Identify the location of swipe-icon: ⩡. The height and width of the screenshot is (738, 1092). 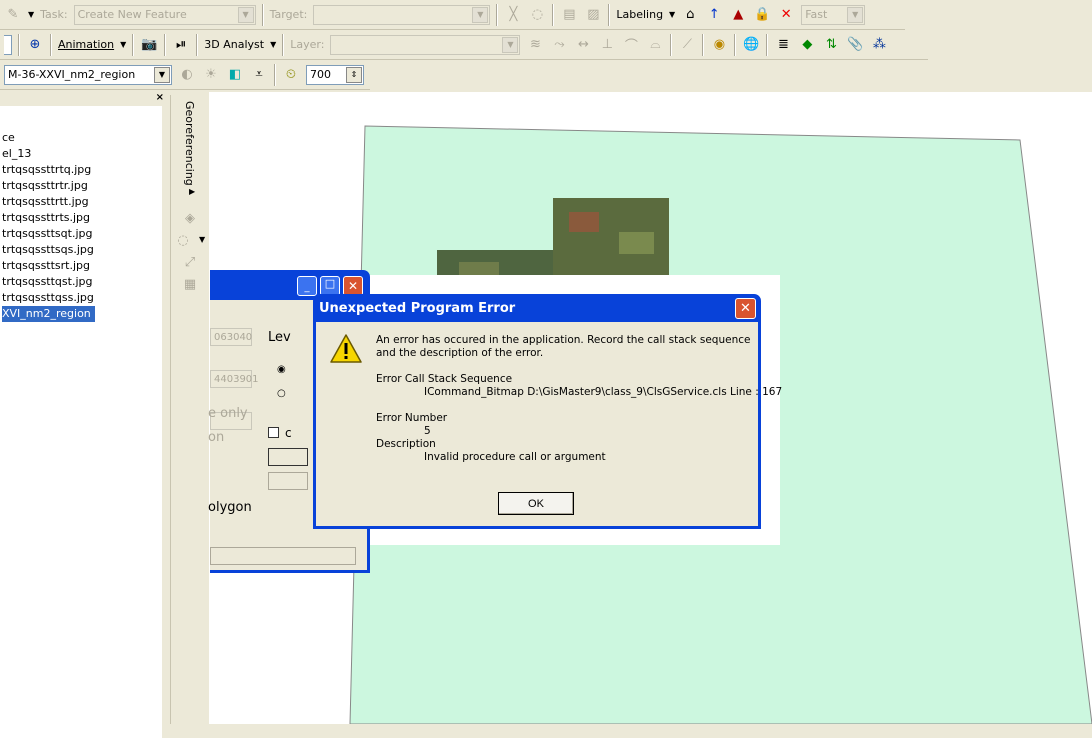
(259, 75).